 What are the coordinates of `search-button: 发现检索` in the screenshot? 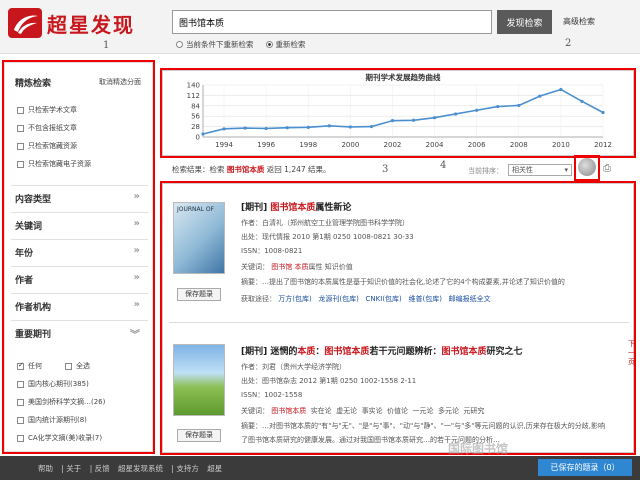 It's located at (524, 22).